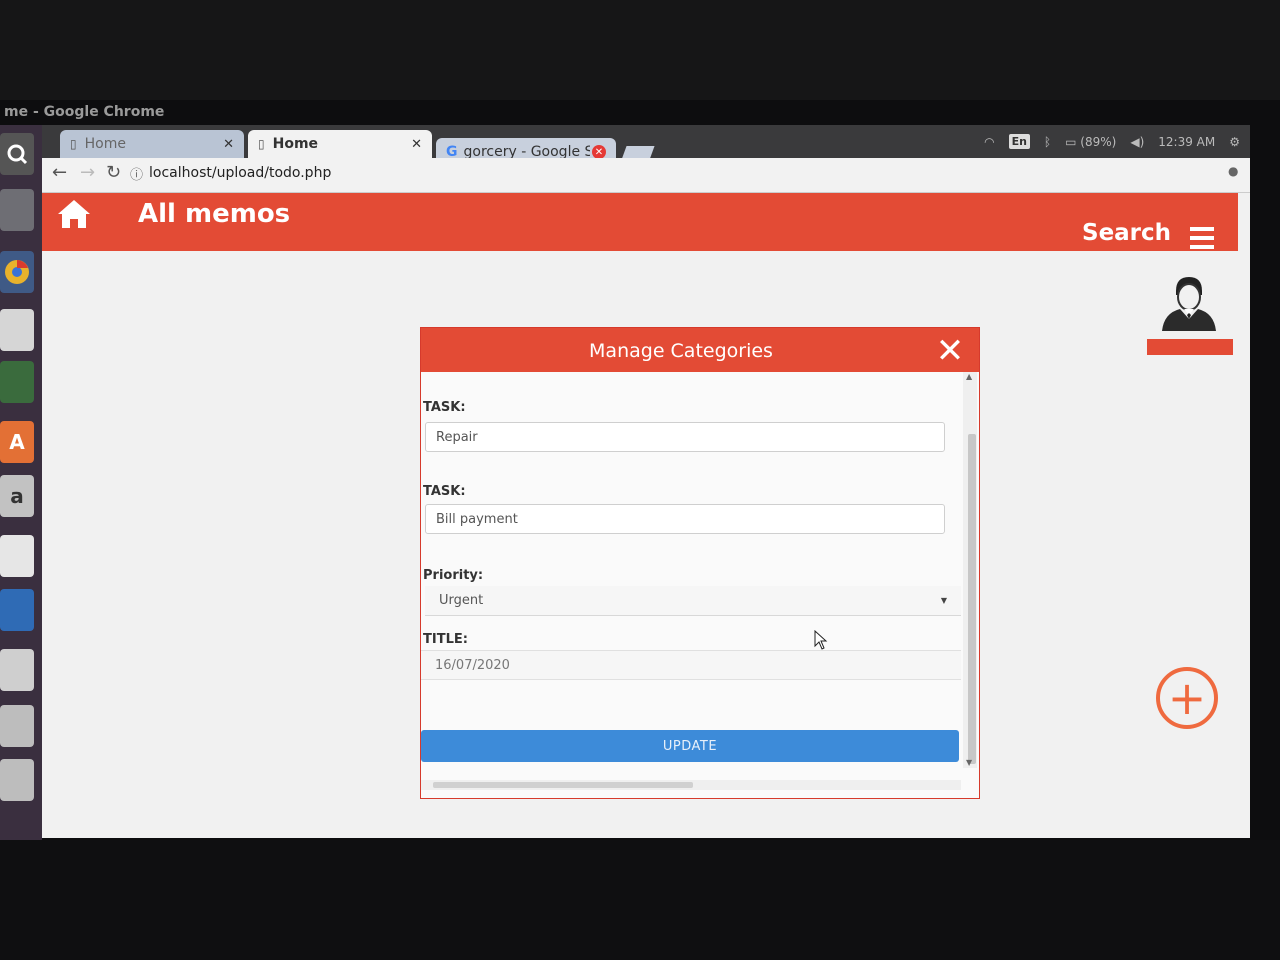 This screenshot has width=1280, height=960. I want to click on text-editor-icon, so click(17, 556).